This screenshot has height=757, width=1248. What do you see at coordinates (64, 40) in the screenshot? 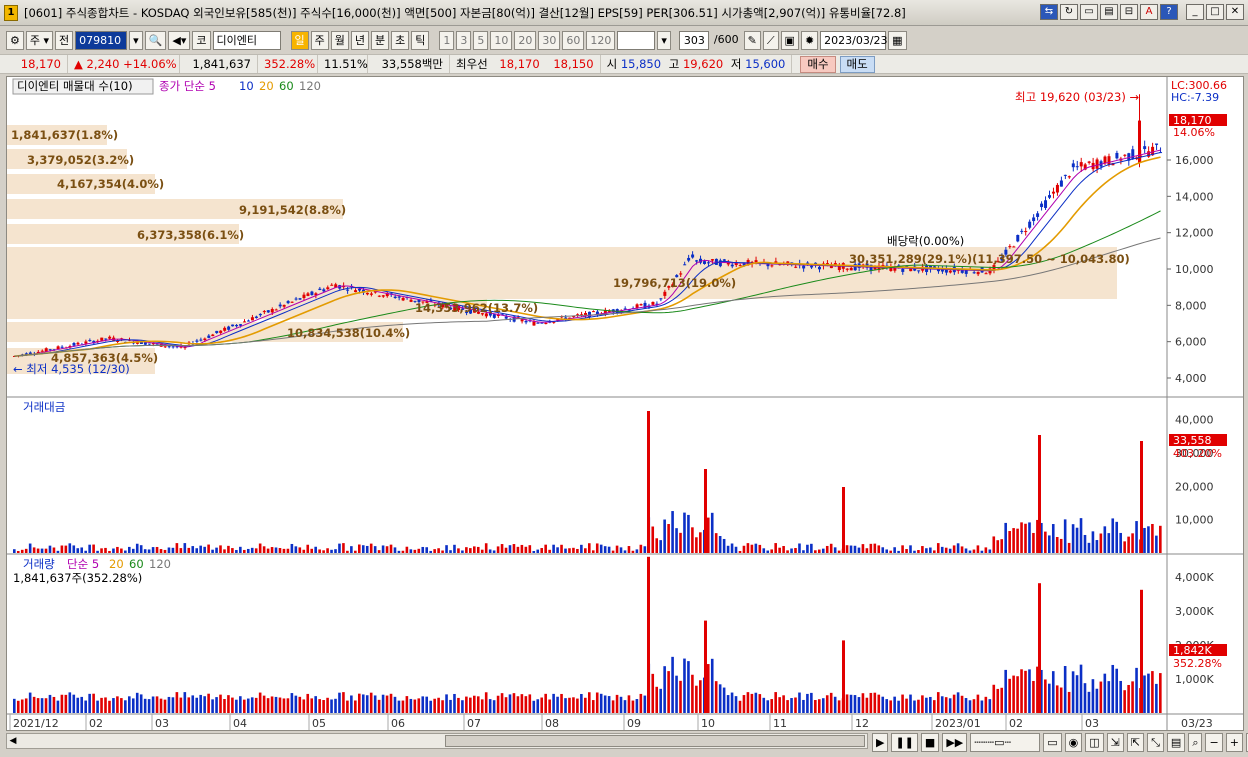
I see `prev-button: 전` at bounding box center [64, 40].